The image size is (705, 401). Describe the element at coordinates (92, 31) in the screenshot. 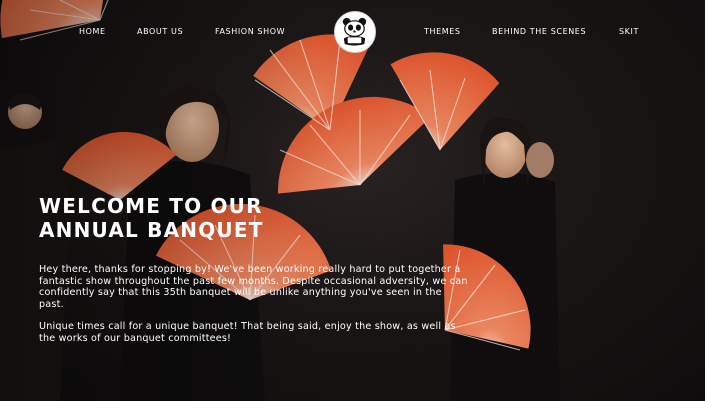

I see `nav-home: HOME` at that location.